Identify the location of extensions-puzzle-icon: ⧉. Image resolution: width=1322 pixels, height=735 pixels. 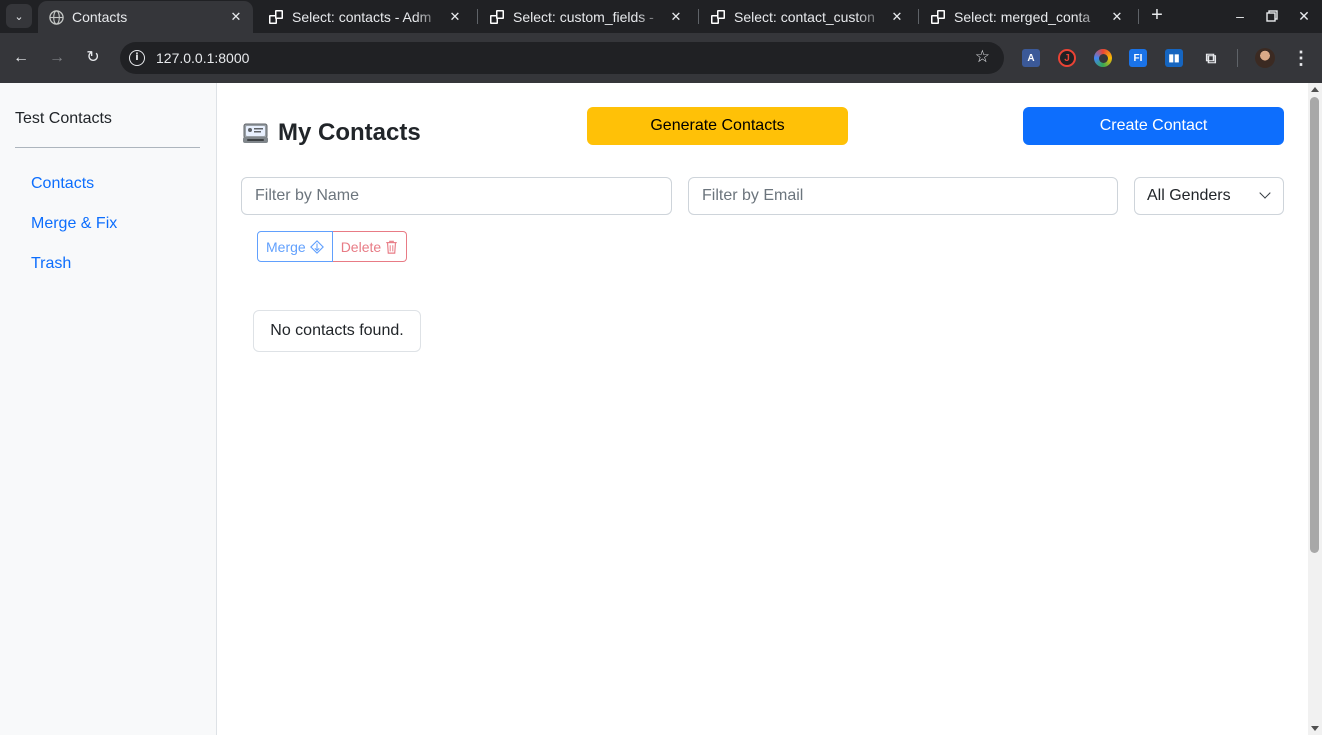
(1211, 58).